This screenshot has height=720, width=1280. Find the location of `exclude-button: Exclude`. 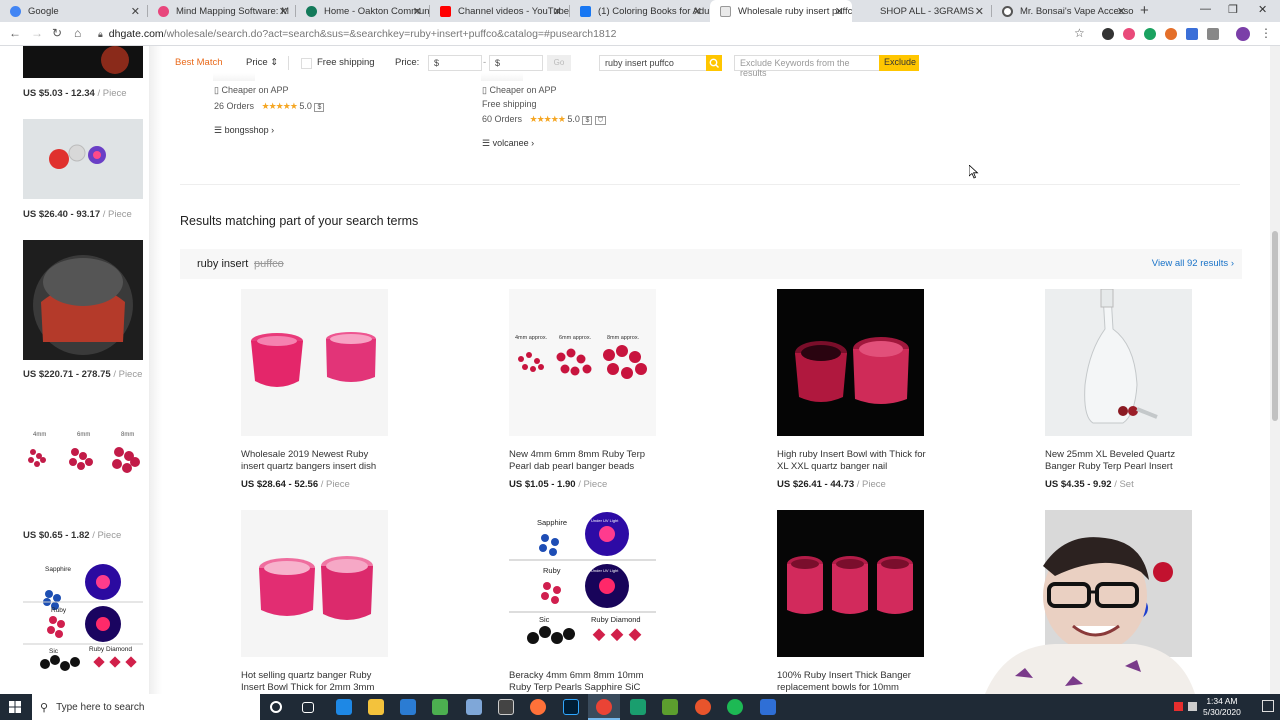

exclude-button: Exclude is located at coordinates (899, 63).